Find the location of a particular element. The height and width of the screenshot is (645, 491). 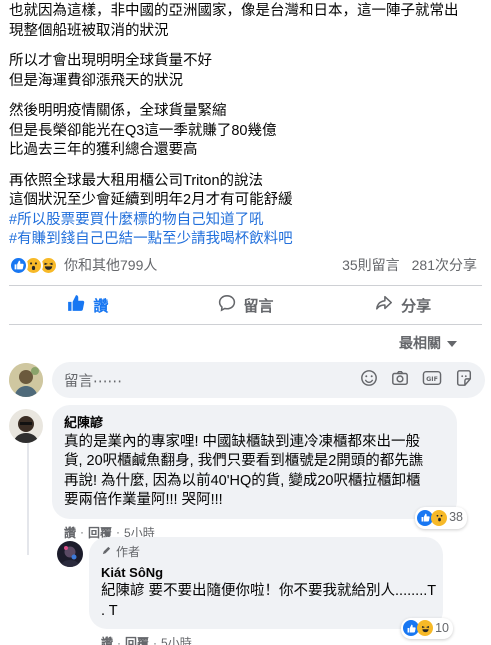

comment-button: 留言 is located at coordinates (246, 305).